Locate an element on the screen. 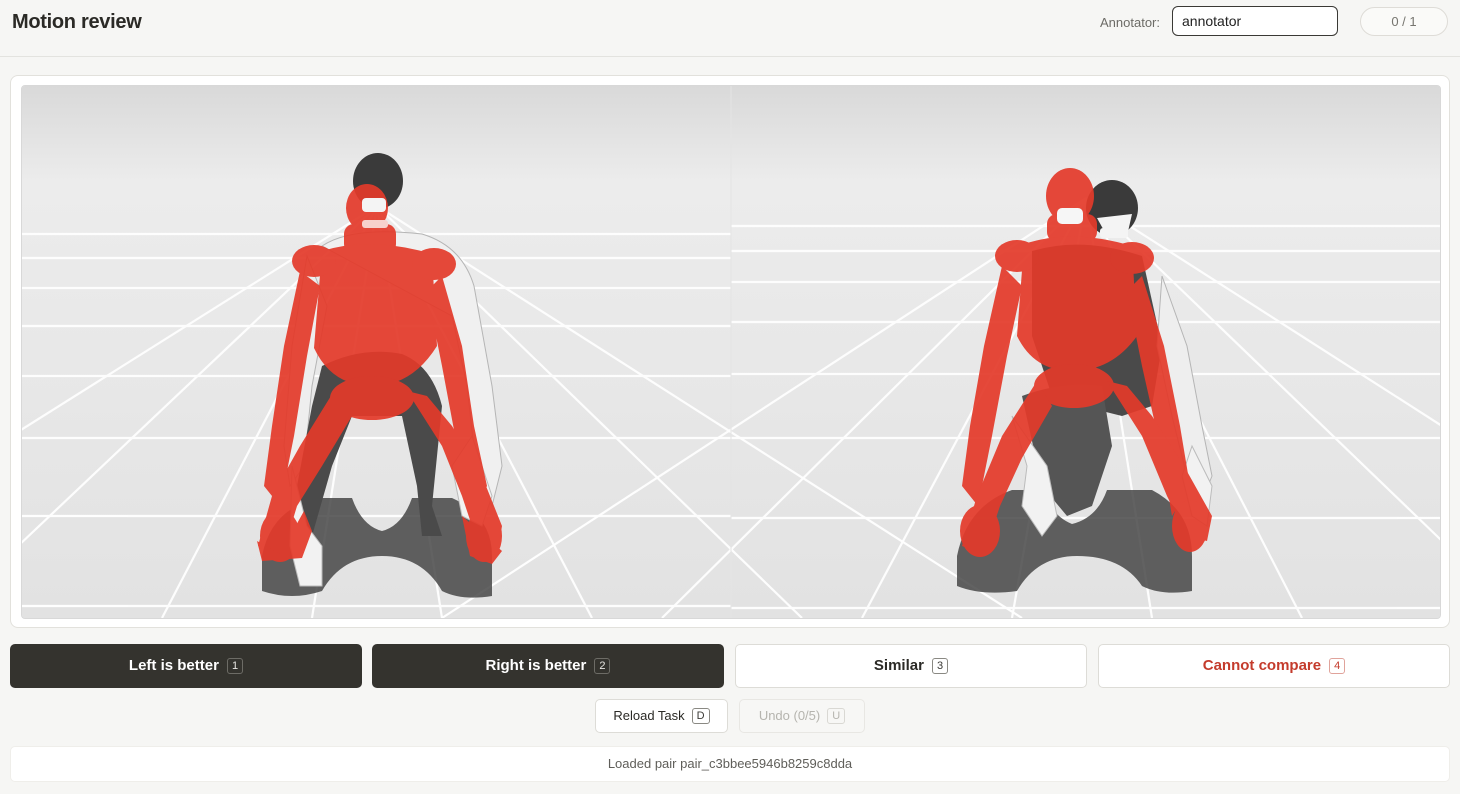  status-bar: Loaded pair pair_c3bbee5946b8259c8dda is located at coordinates (730, 764).